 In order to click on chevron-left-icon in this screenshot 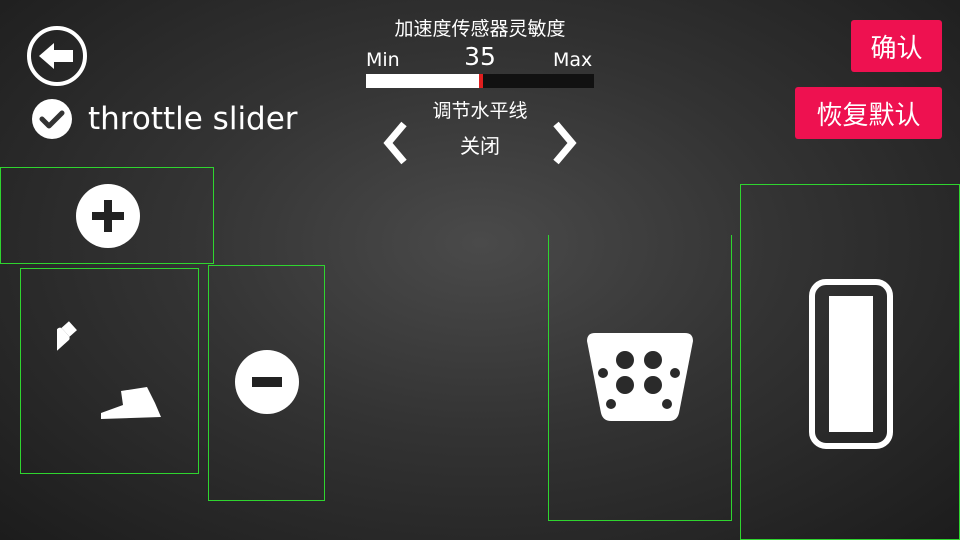, I will do `click(395, 143)`.